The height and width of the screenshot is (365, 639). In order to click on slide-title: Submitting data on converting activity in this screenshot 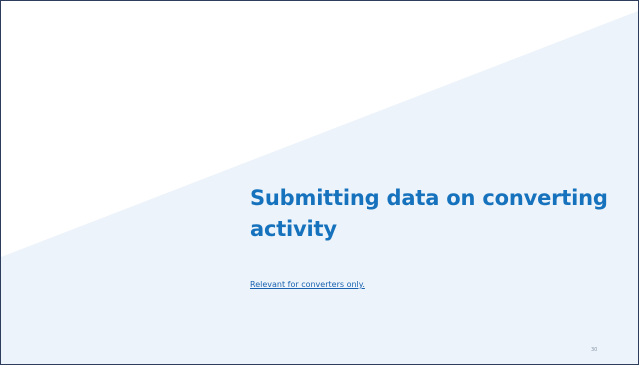, I will do `click(429, 213)`.